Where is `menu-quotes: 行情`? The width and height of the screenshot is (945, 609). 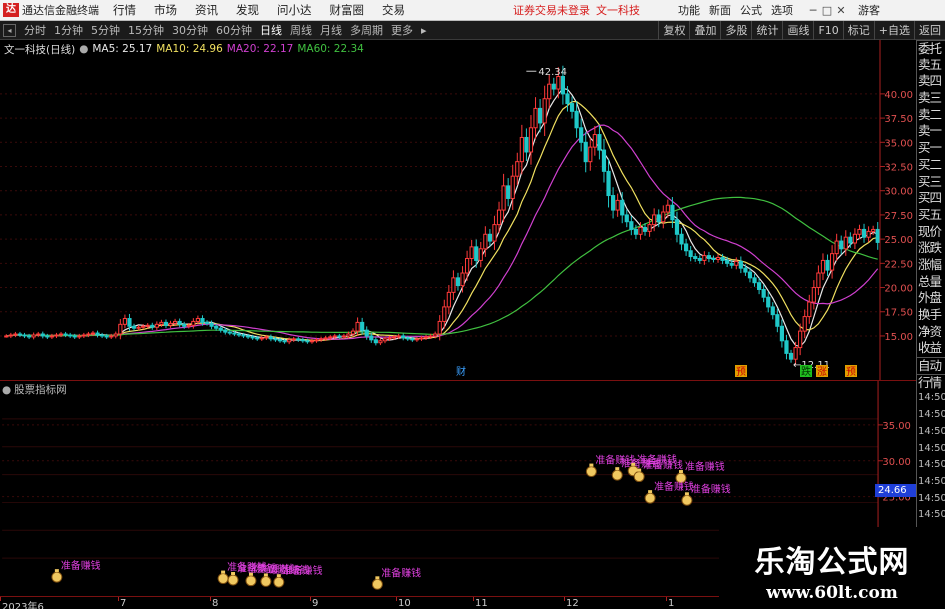
menu-quotes: 行情 is located at coordinates (124, 10).